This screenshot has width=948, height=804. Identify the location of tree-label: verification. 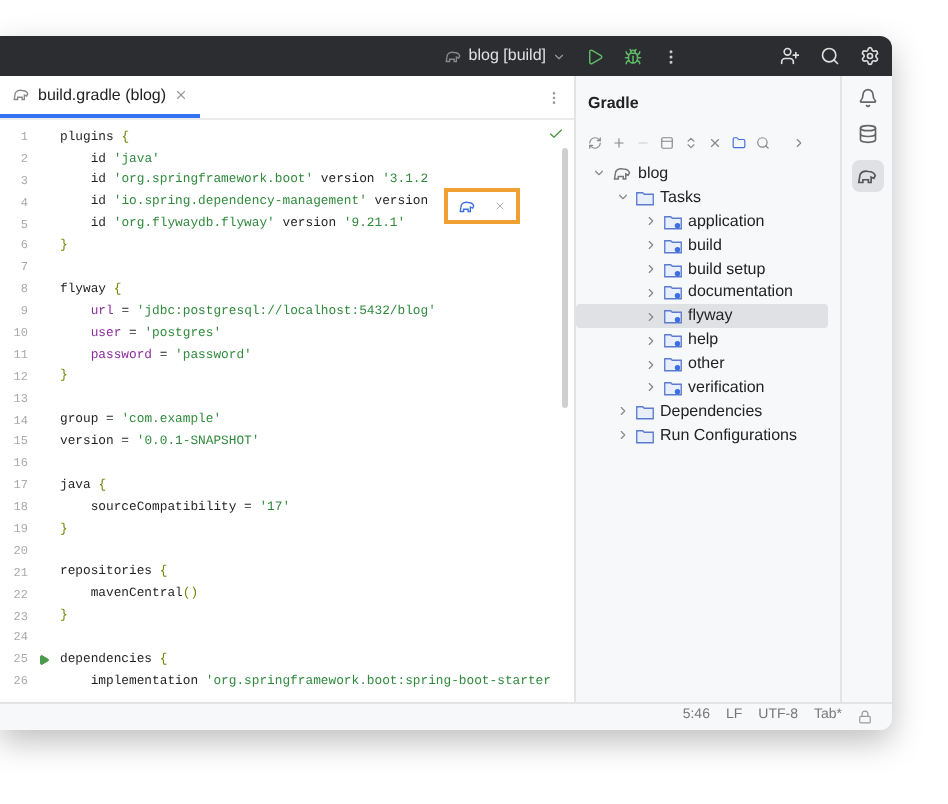
(726, 387).